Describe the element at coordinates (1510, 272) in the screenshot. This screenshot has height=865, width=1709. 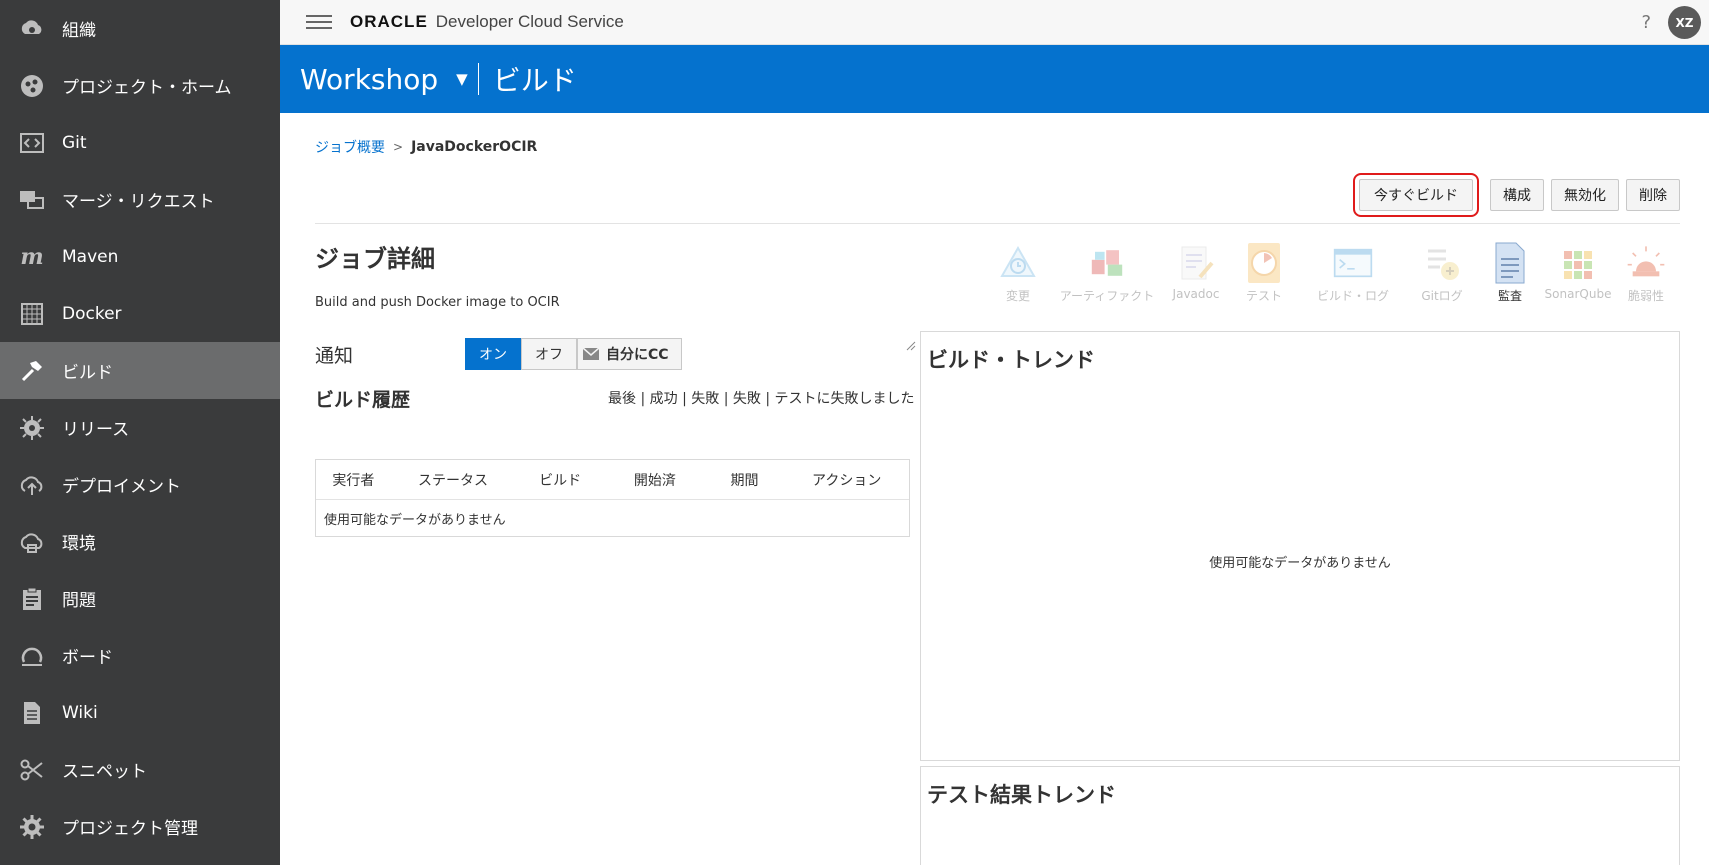
I see `tool-audit: 監査` at that location.